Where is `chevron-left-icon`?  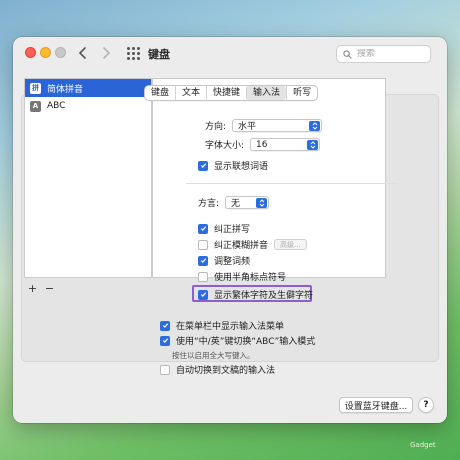 chevron-left-icon is located at coordinates (82, 53).